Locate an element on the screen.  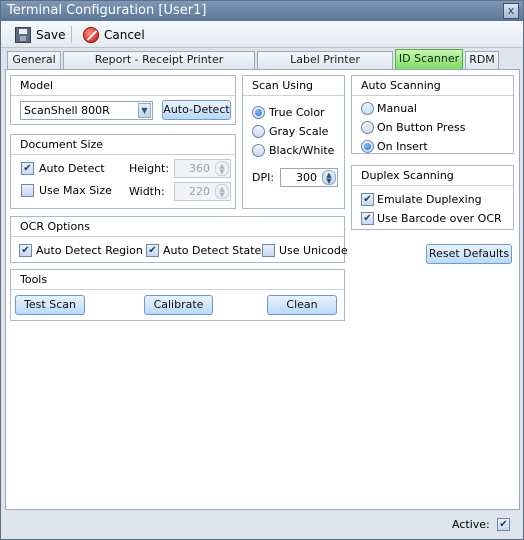
height-value: 360 is located at coordinates (199, 168).